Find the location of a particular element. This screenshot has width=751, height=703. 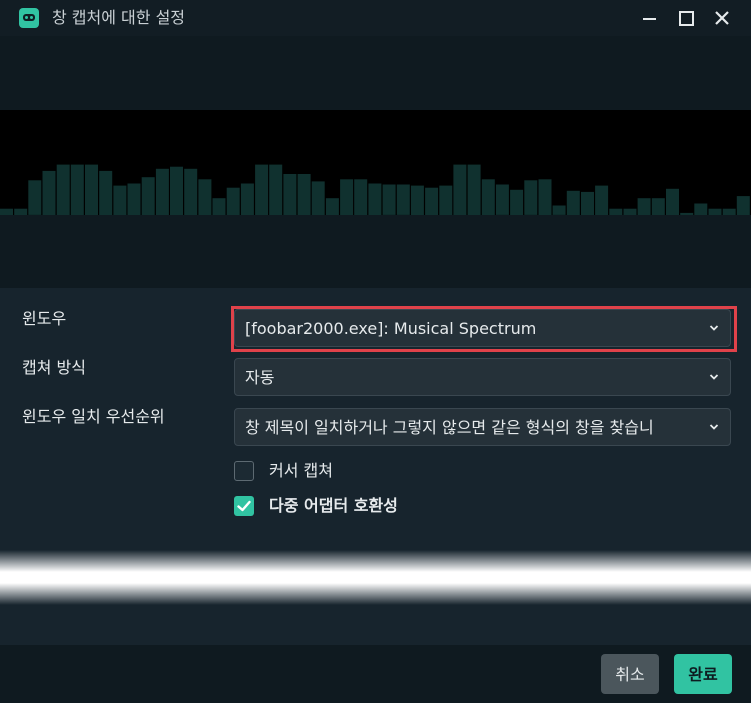

maximize-icon is located at coordinates (686, 18).